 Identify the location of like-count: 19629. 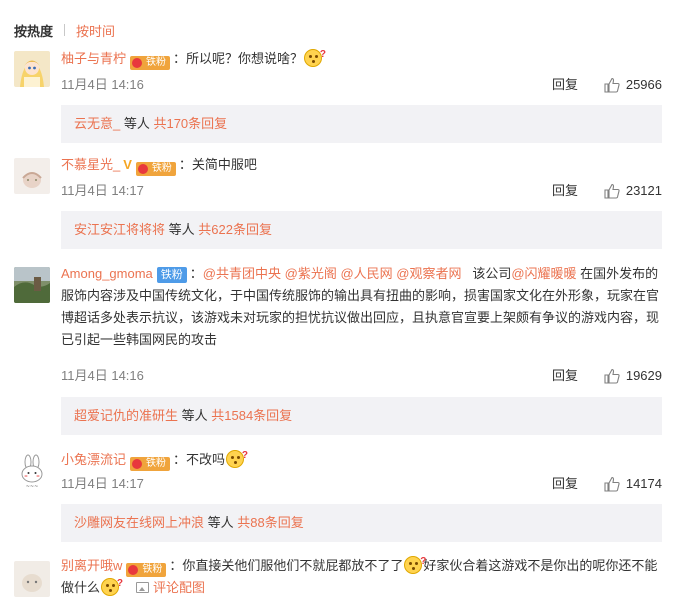
(643, 375).